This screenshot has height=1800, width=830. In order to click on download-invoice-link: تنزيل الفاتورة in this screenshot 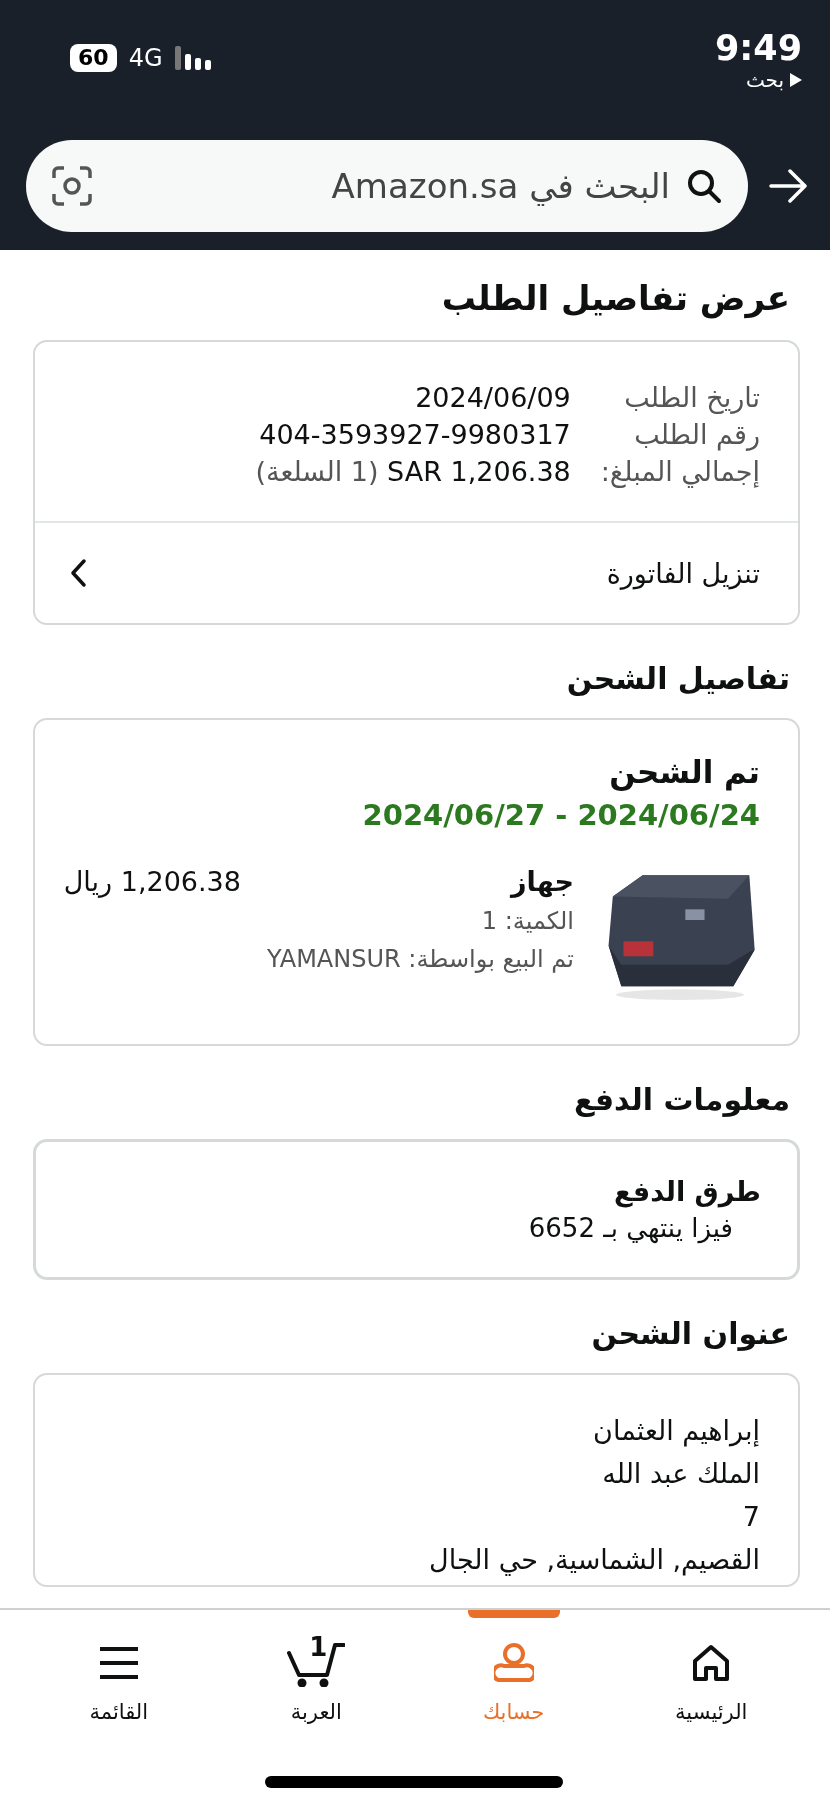, I will do `click(416, 573)`.